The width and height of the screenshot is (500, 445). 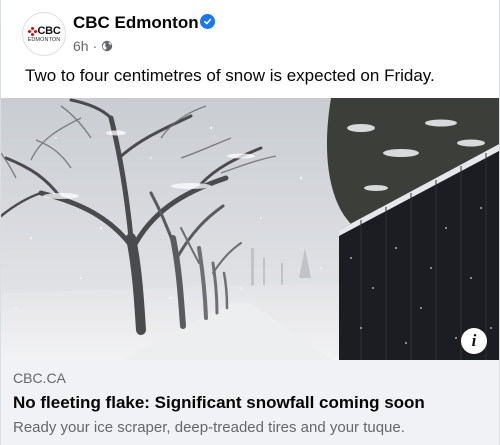 I want to click on page-name: CBC Edmonton, so click(x=136, y=23).